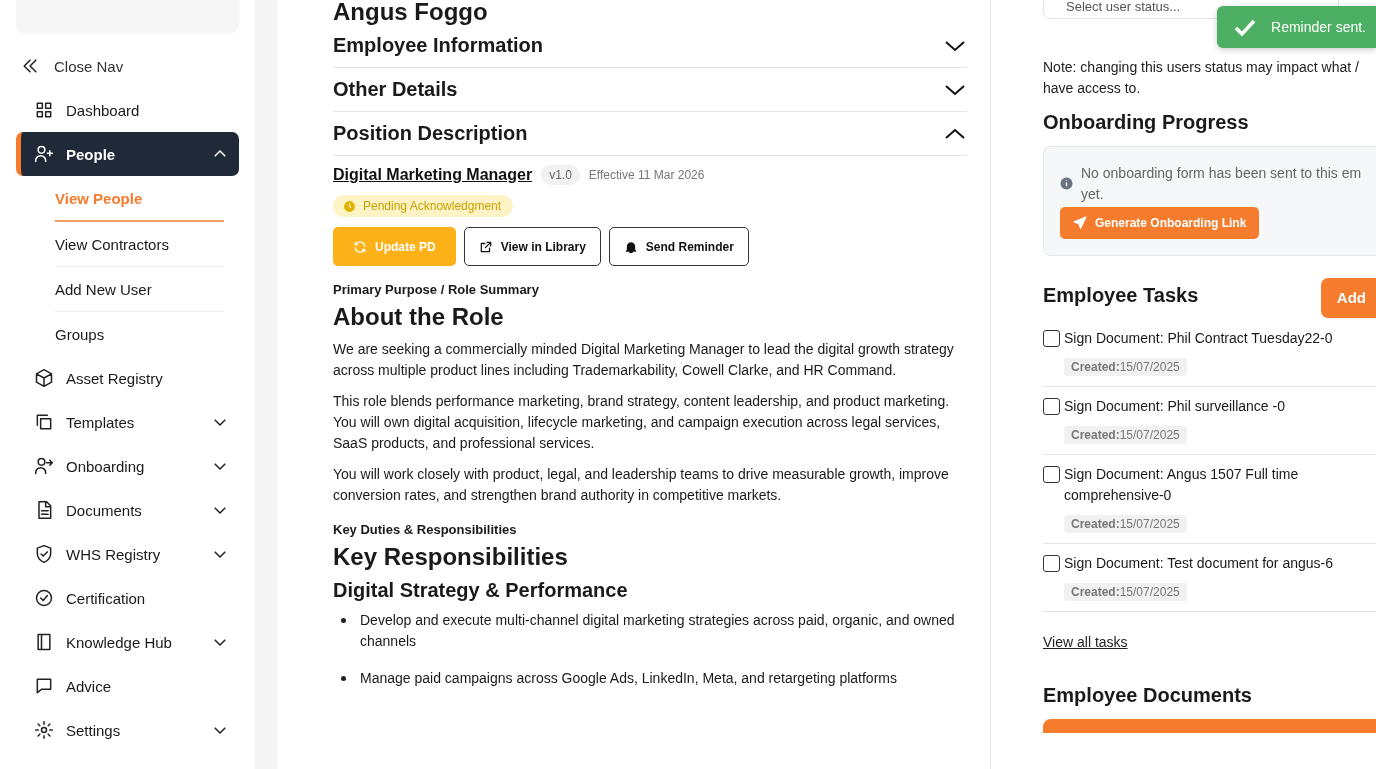 Image resolution: width=1376 pixels, height=769 pixels. I want to click on submenu-item: Groups, so click(139, 334).